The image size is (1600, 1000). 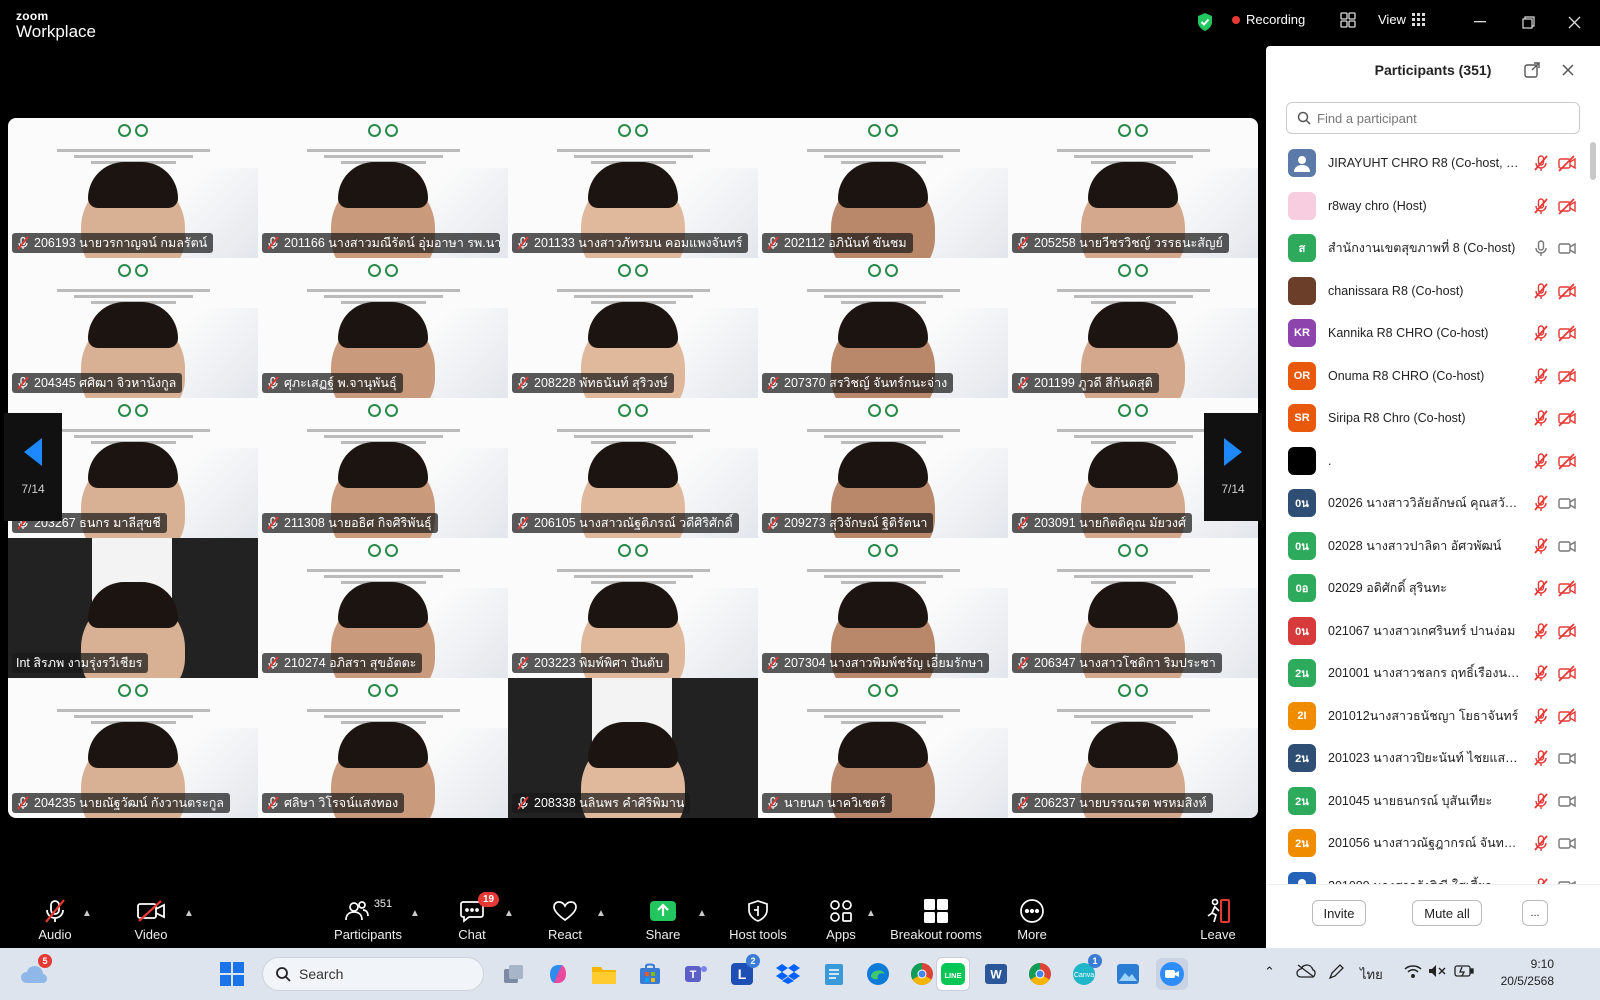 What do you see at coordinates (788, 974) in the screenshot?
I see `dropbox-icon` at bounding box center [788, 974].